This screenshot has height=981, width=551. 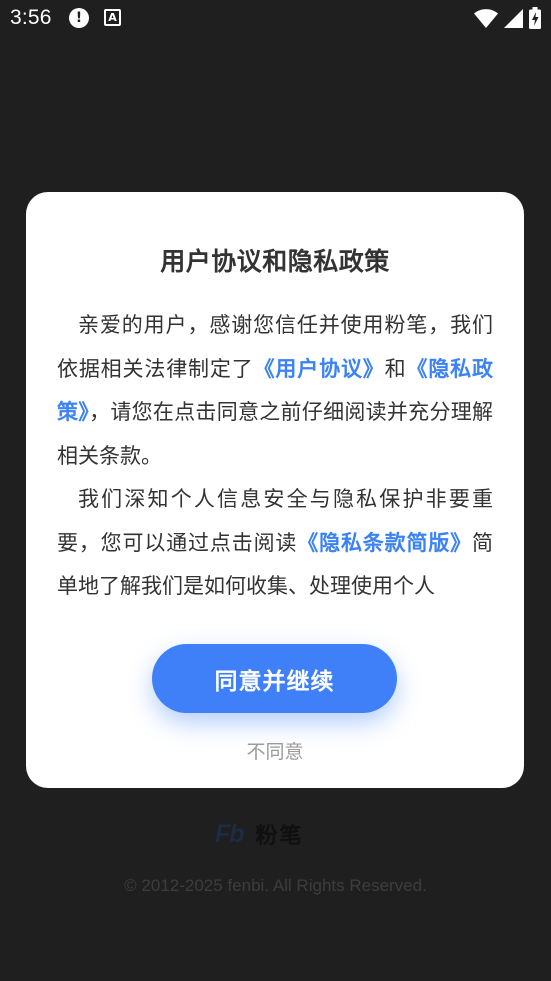 I want to click on signal-icon, so click(x=513, y=18).